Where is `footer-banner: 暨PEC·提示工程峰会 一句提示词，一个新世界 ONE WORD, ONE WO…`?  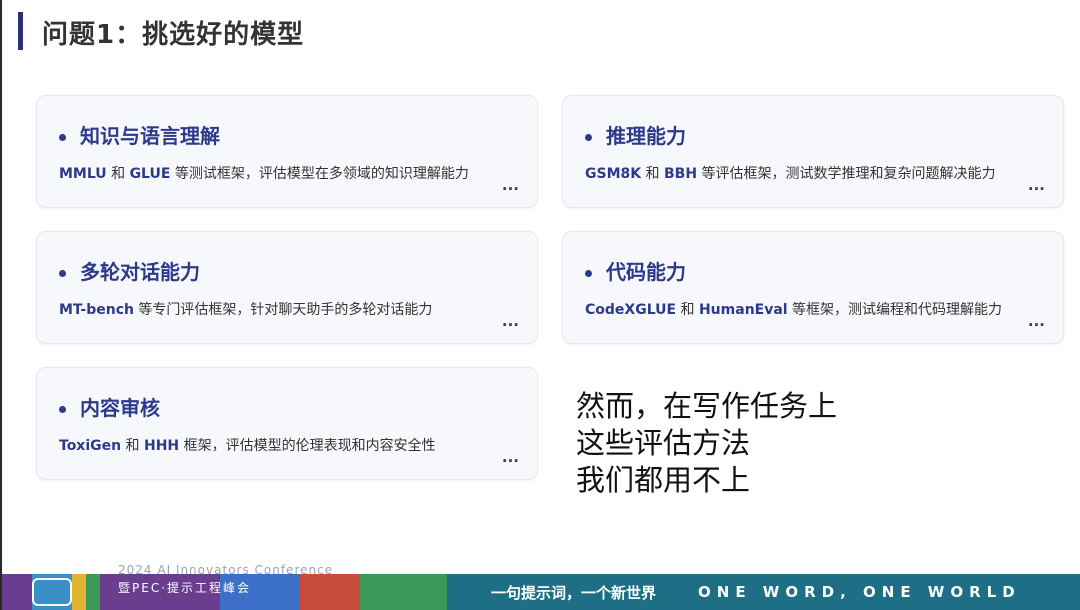 footer-banner: 暨PEC·提示工程峰会 一句提示词，一个新世界 ONE WORD, ONE WO… is located at coordinates (541, 592).